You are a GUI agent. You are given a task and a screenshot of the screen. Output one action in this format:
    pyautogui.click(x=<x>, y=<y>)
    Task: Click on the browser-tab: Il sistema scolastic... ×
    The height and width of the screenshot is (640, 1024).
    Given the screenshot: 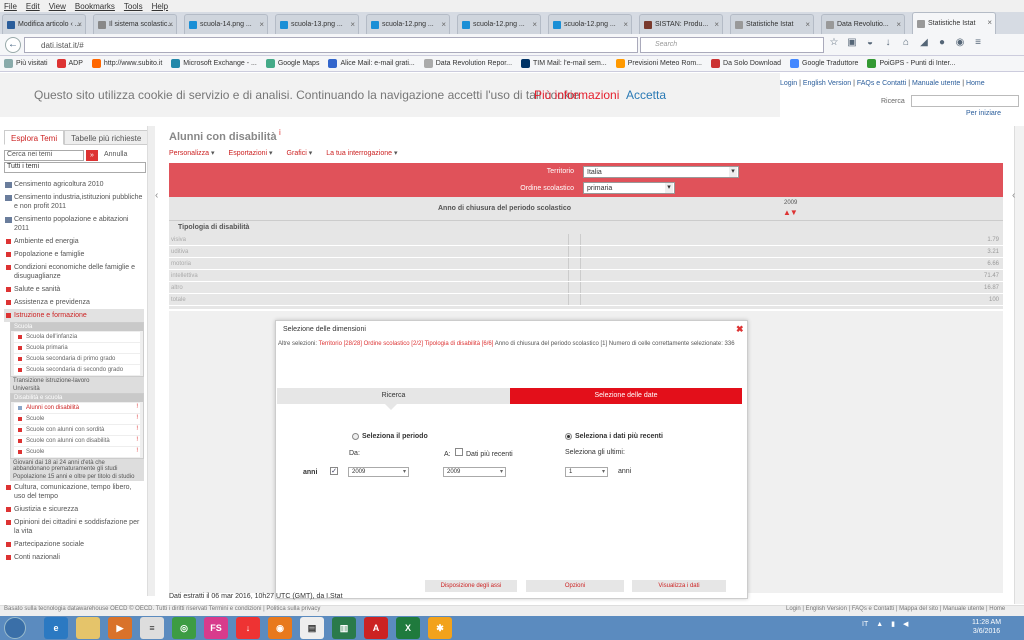 What is the action you would take?
    pyautogui.click(x=135, y=24)
    